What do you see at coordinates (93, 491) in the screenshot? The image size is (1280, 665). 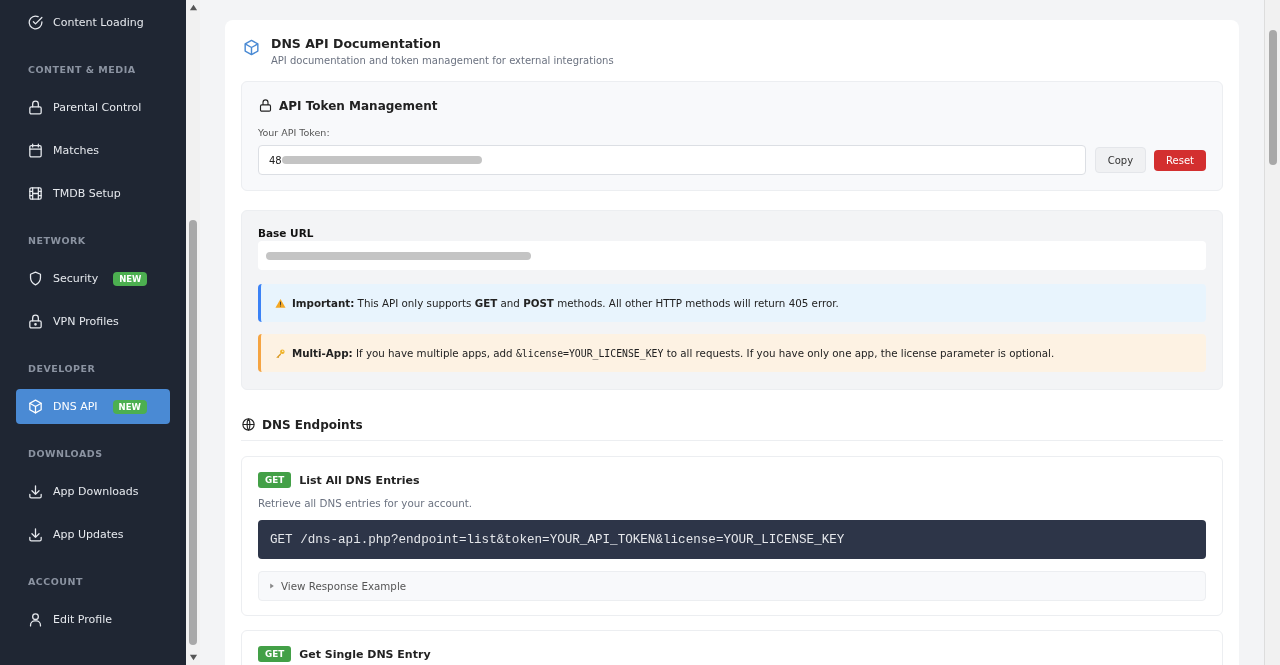 I see `sidebar-item: App Downloads` at bounding box center [93, 491].